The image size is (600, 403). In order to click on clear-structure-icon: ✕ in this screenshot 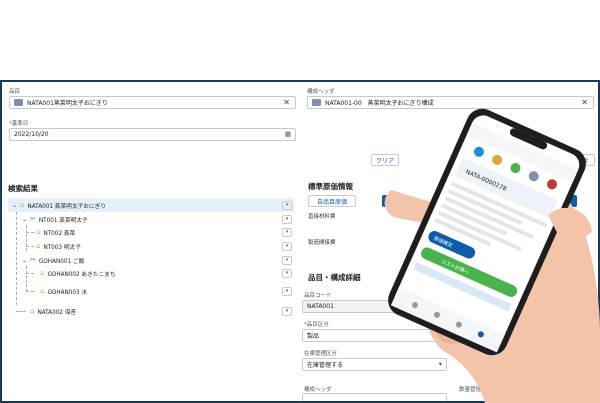, I will do `click(584, 102)`.